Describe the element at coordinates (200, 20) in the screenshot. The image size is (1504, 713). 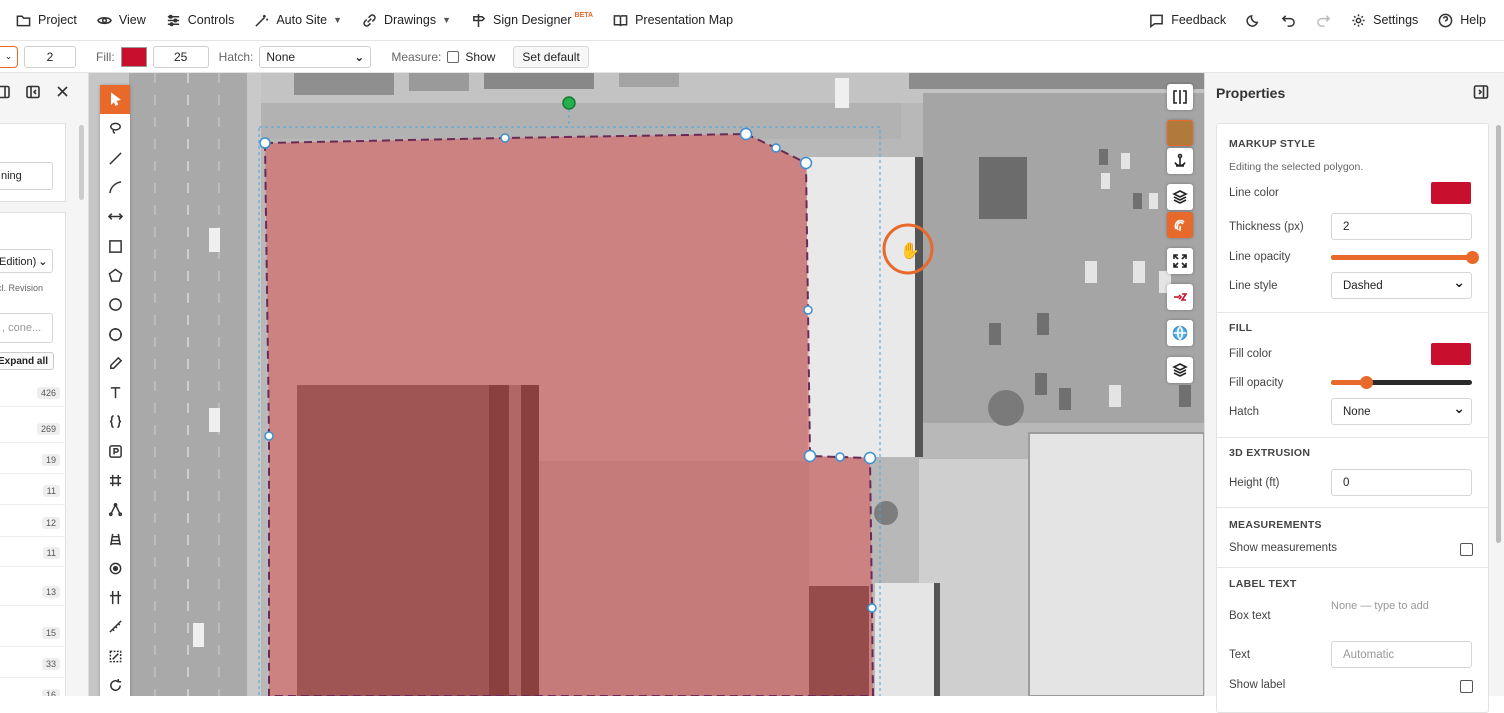
I see `menu-controls: Controls` at that location.